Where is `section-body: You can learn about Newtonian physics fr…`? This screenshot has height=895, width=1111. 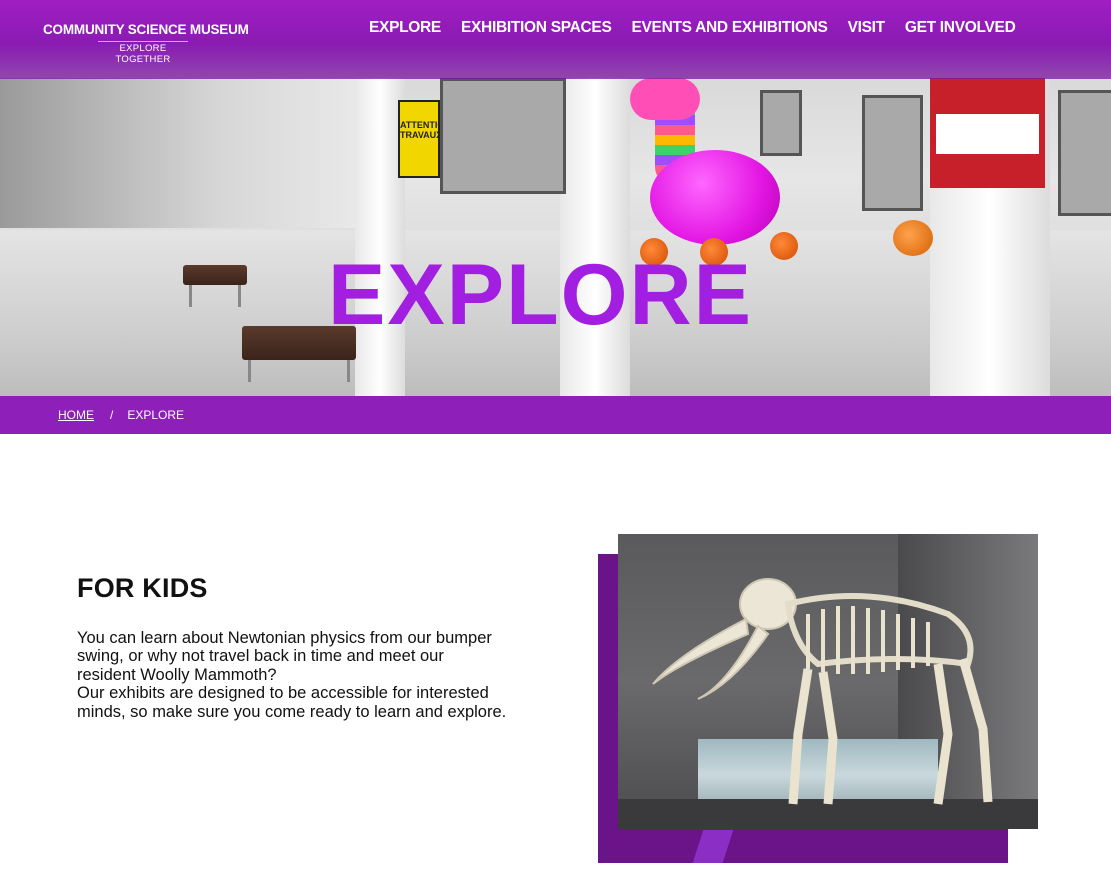
section-body: You can learn about Newtonian physics fr… is located at coordinates (292, 675).